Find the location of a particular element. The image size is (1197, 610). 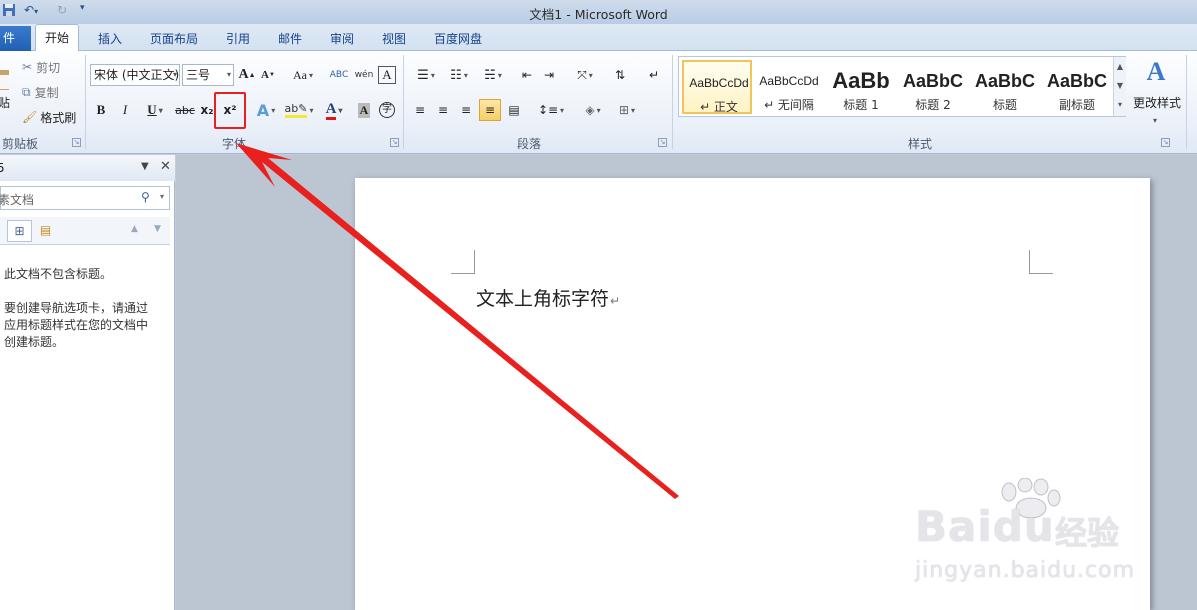

previous-icon: ▲ is located at coordinates (134, 229).